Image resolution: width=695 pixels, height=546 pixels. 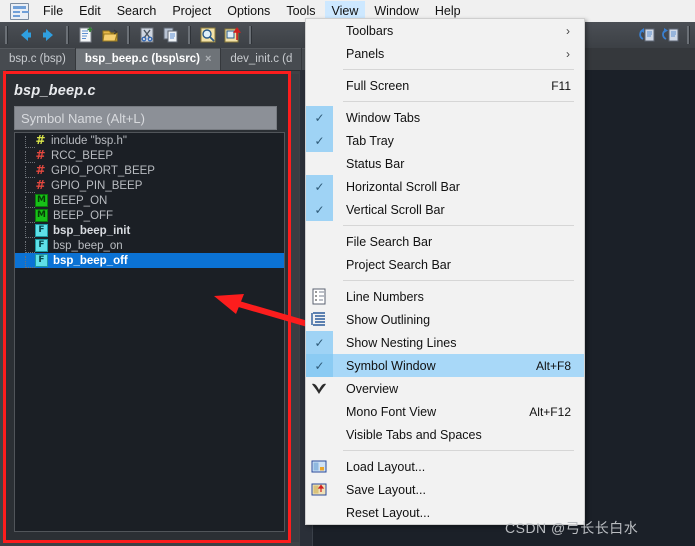 What do you see at coordinates (445, 85) in the screenshot?
I see `menu-item-full-screen: Full Screen F11` at bounding box center [445, 85].